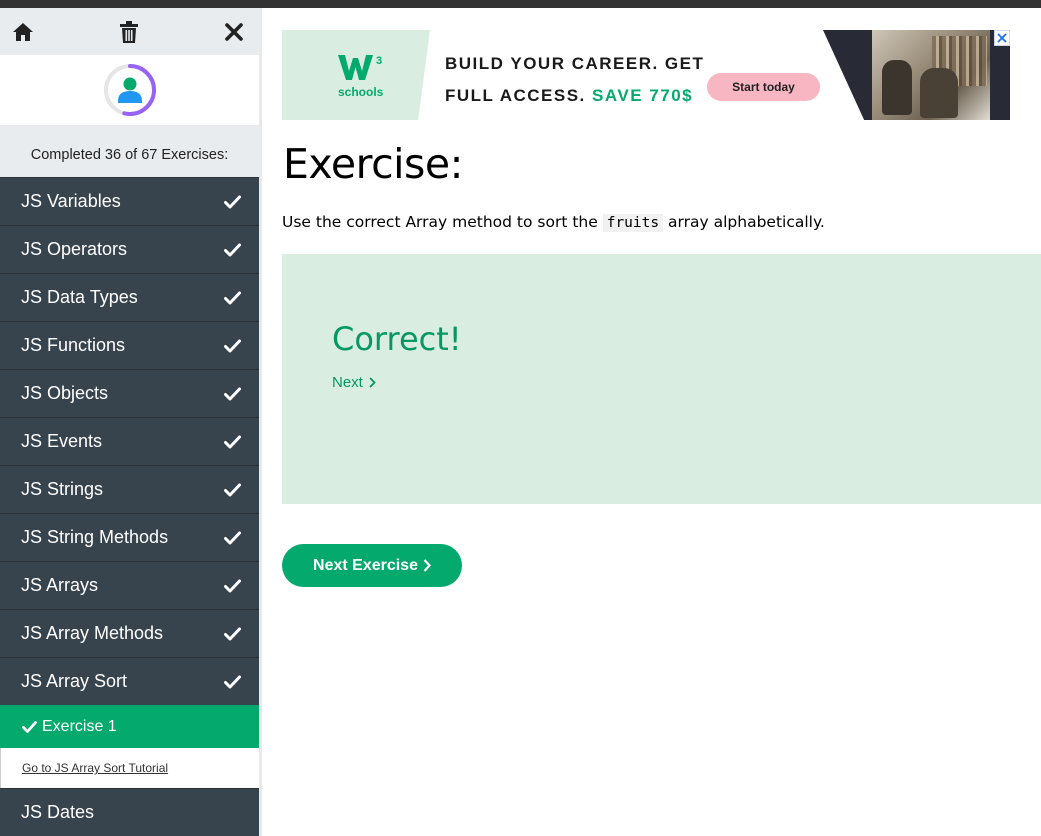  I want to click on ad-save-text: SAVE 770$, so click(643, 95).